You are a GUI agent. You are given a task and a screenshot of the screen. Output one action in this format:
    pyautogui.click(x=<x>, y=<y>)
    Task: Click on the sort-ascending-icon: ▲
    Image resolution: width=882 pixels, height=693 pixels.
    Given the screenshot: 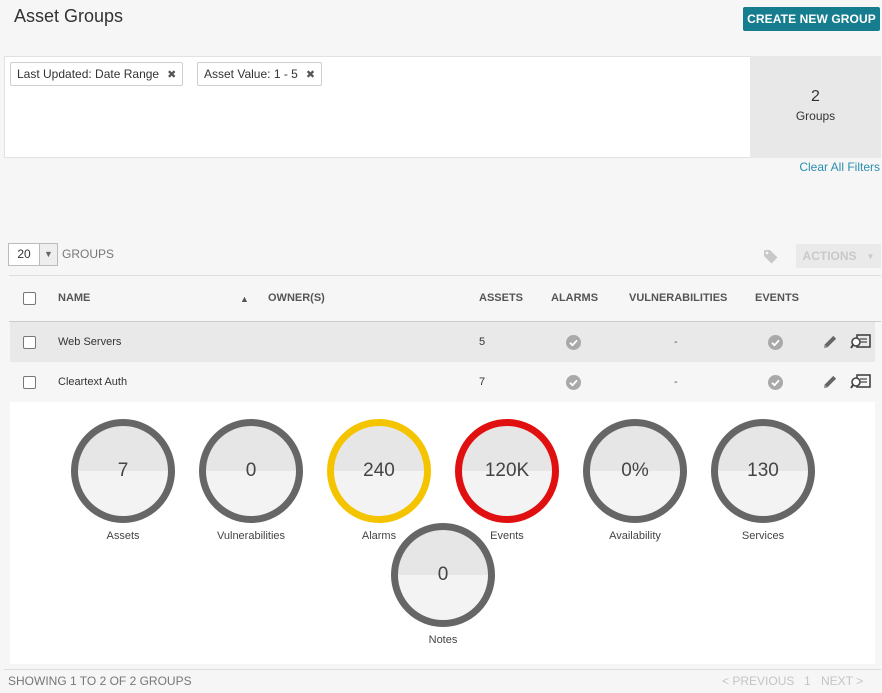 What is the action you would take?
    pyautogui.click(x=244, y=299)
    